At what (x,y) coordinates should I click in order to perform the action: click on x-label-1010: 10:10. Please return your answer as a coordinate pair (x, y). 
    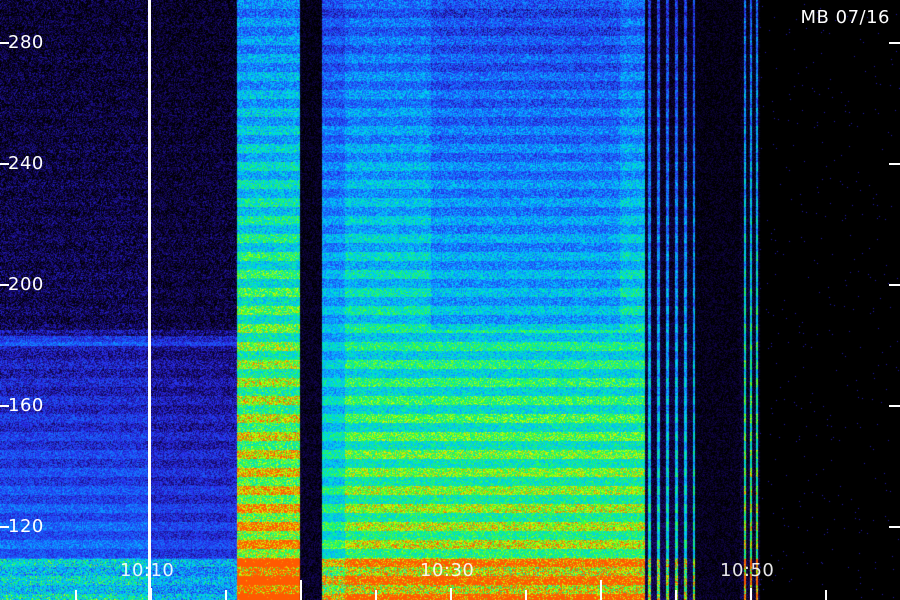
    Looking at the image, I should click on (147, 570).